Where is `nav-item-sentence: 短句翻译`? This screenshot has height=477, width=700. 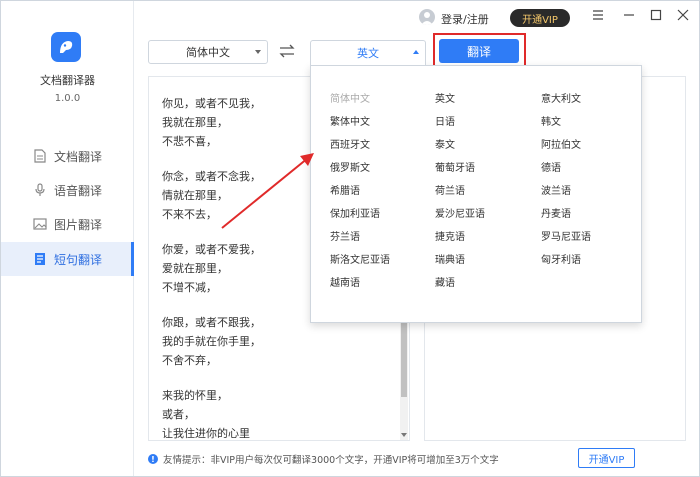 nav-item-sentence: 短句翻译 is located at coordinates (67, 259).